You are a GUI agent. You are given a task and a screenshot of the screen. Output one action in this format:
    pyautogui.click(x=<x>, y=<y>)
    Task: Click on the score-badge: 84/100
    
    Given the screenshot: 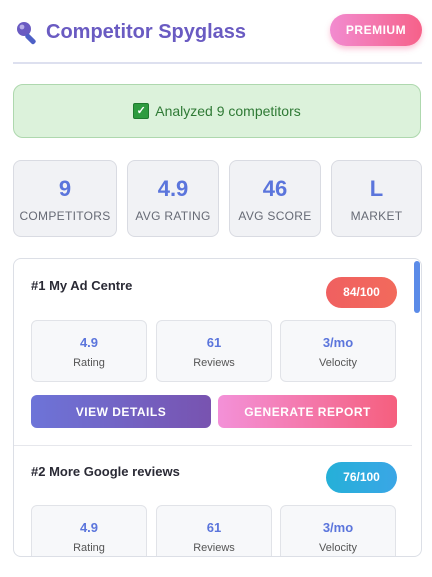 What is the action you would take?
    pyautogui.click(x=361, y=292)
    